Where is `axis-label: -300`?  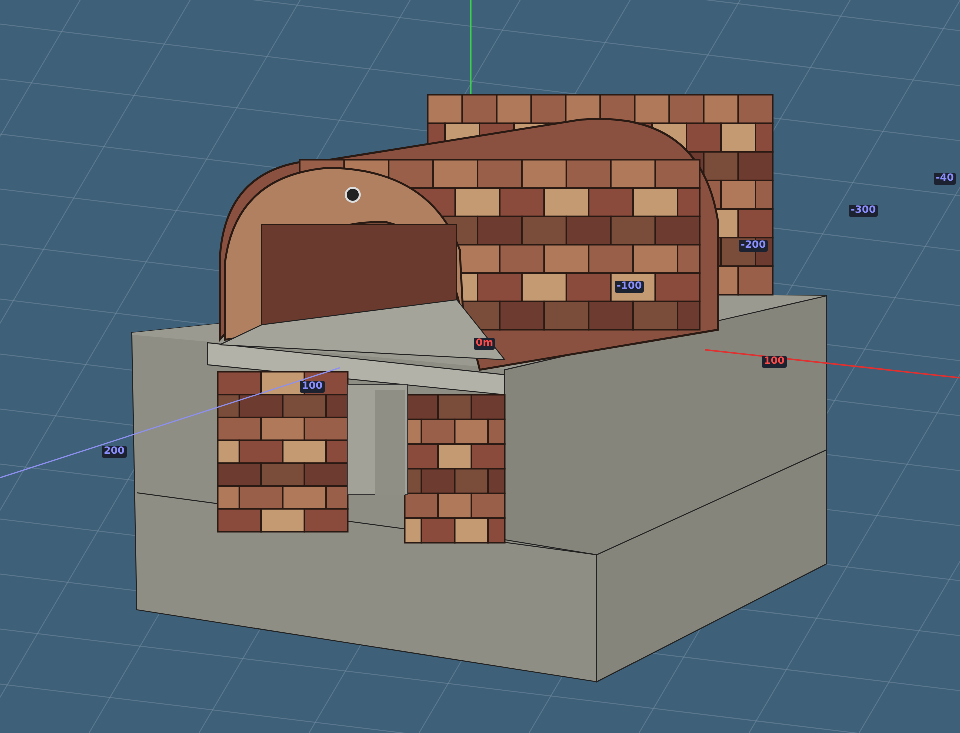 axis-label: -300 is located at coordinates (863, 211).